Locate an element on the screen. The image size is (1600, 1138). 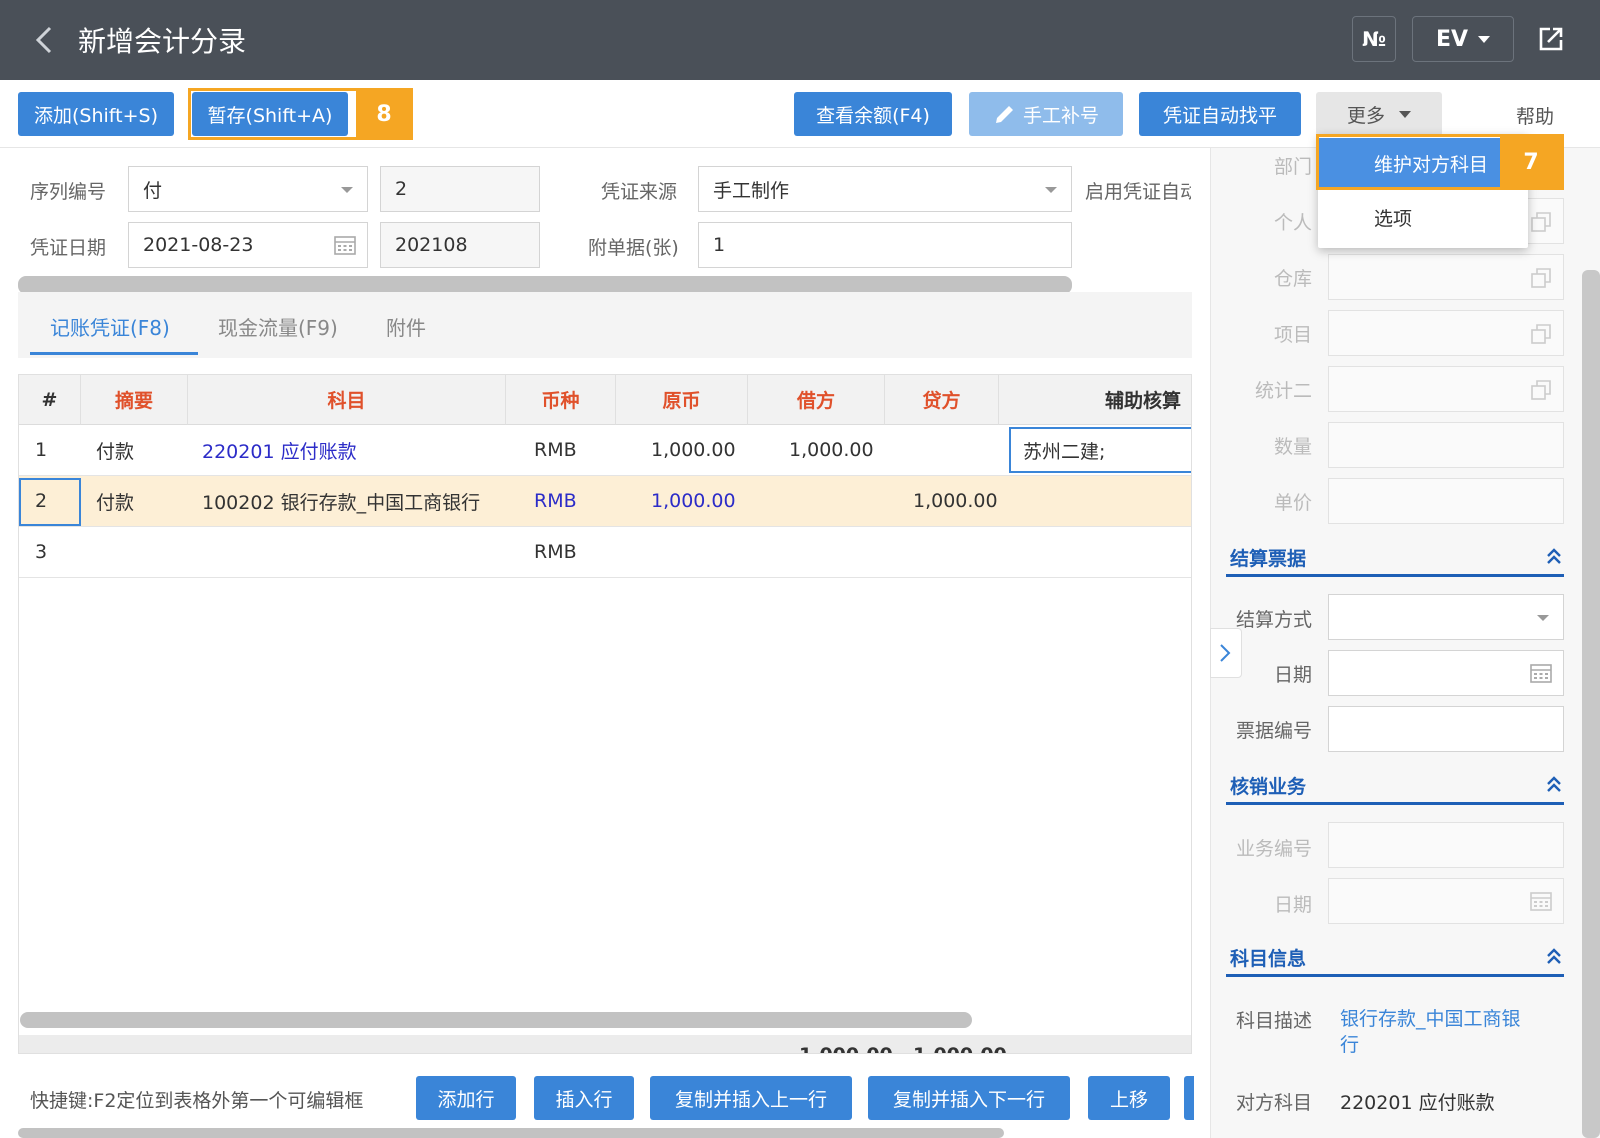
stat2-label: 统计二 is located at coordinates (1283, 391).